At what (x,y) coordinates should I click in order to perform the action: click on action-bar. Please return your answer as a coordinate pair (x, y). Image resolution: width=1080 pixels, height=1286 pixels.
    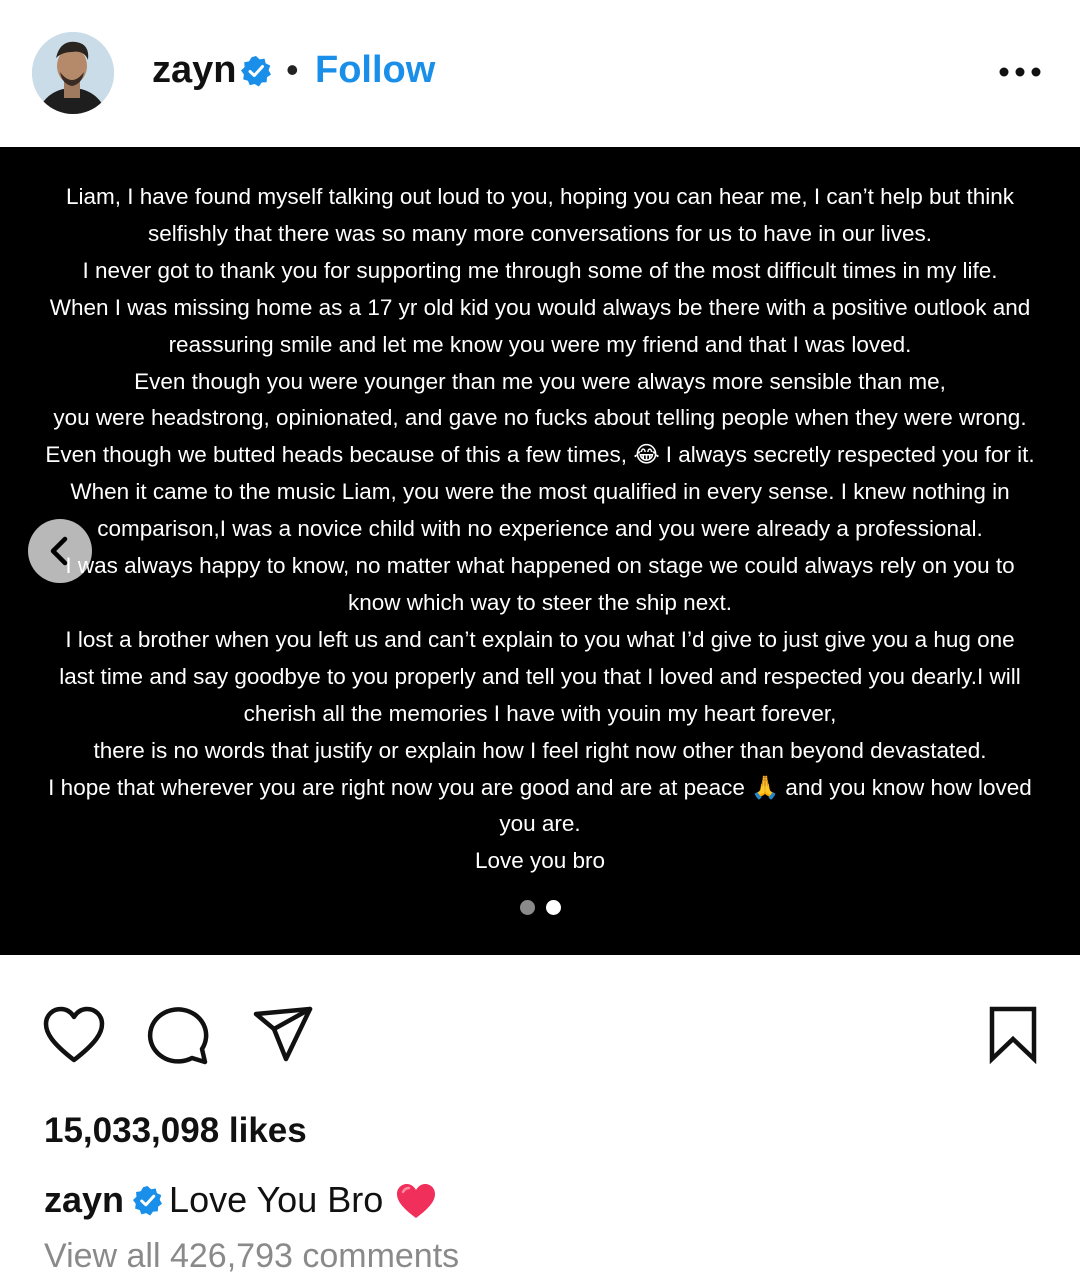
    Looking at the image, I should click on (540, 1025).